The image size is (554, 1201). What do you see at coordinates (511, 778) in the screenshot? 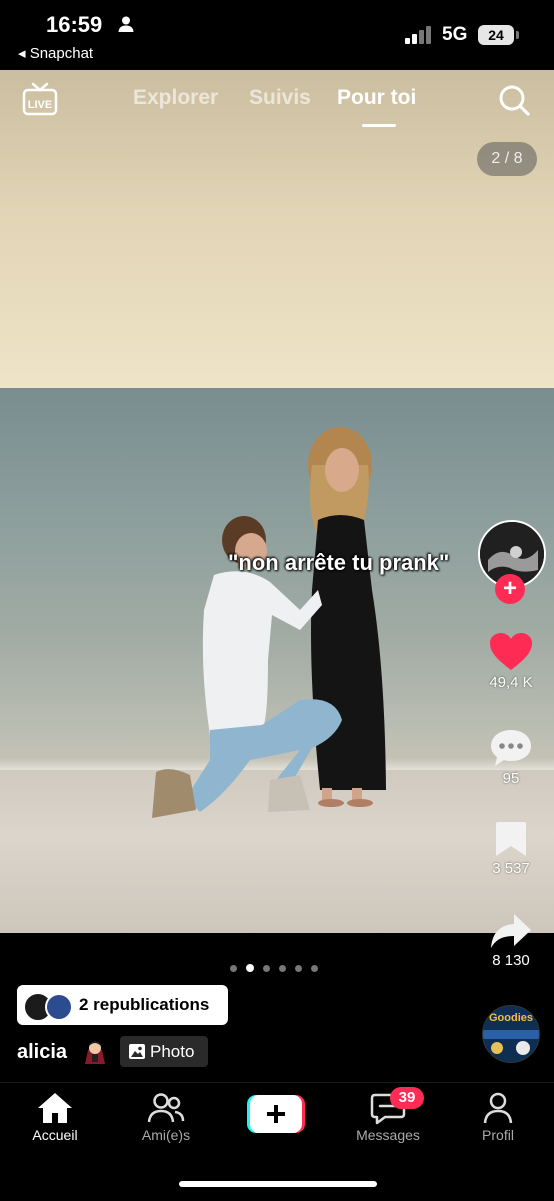
I see `comment-count: 95` at bounding box center [511, 778].